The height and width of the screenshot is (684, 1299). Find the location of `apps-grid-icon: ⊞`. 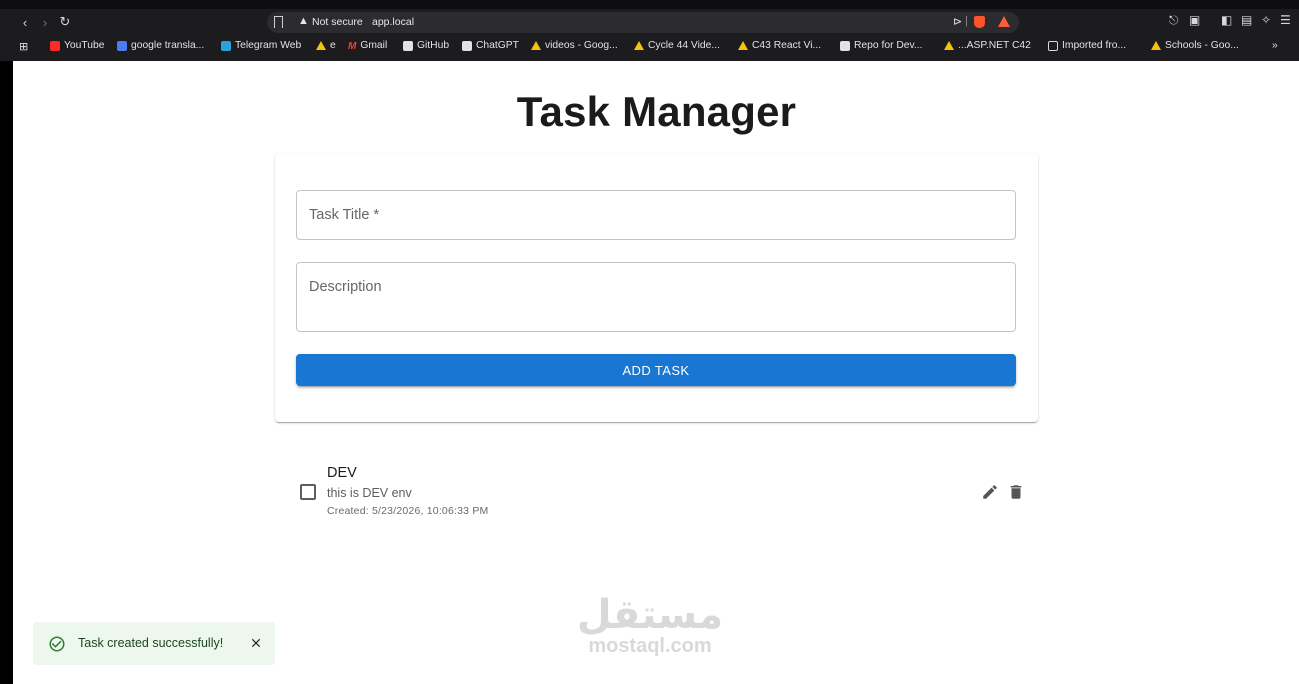

apps-grid-icon: ⊞ is located at coordinates (23, 46).